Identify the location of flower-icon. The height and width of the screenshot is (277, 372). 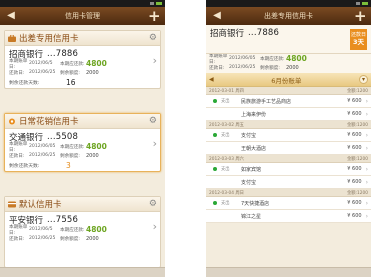
(12, 121).